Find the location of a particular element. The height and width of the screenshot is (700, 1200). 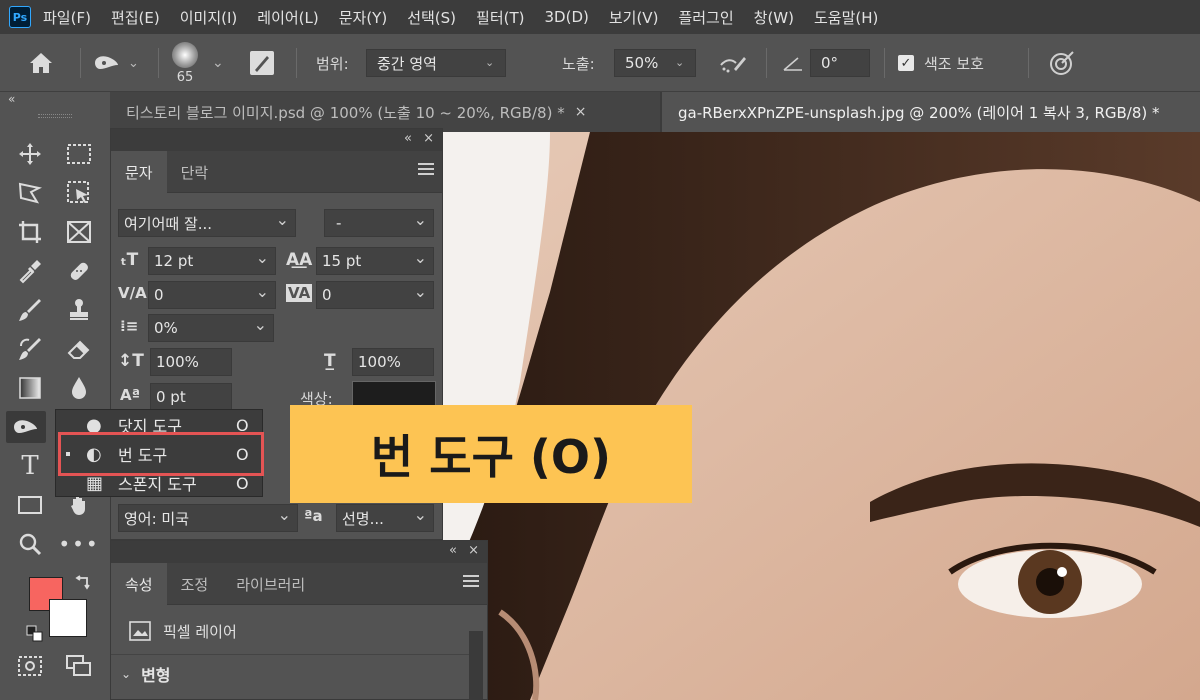

kerning-input: 0 is located at coordinates (212, 295).